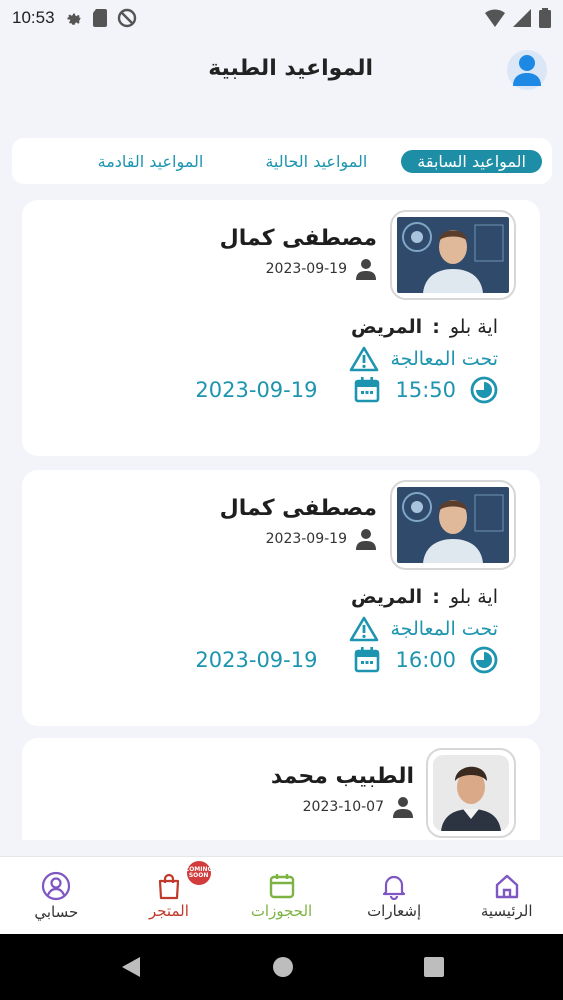 The width and height of the screenshot is (563, 1000). I want to click on home-circle-icon, so click(283, 967).